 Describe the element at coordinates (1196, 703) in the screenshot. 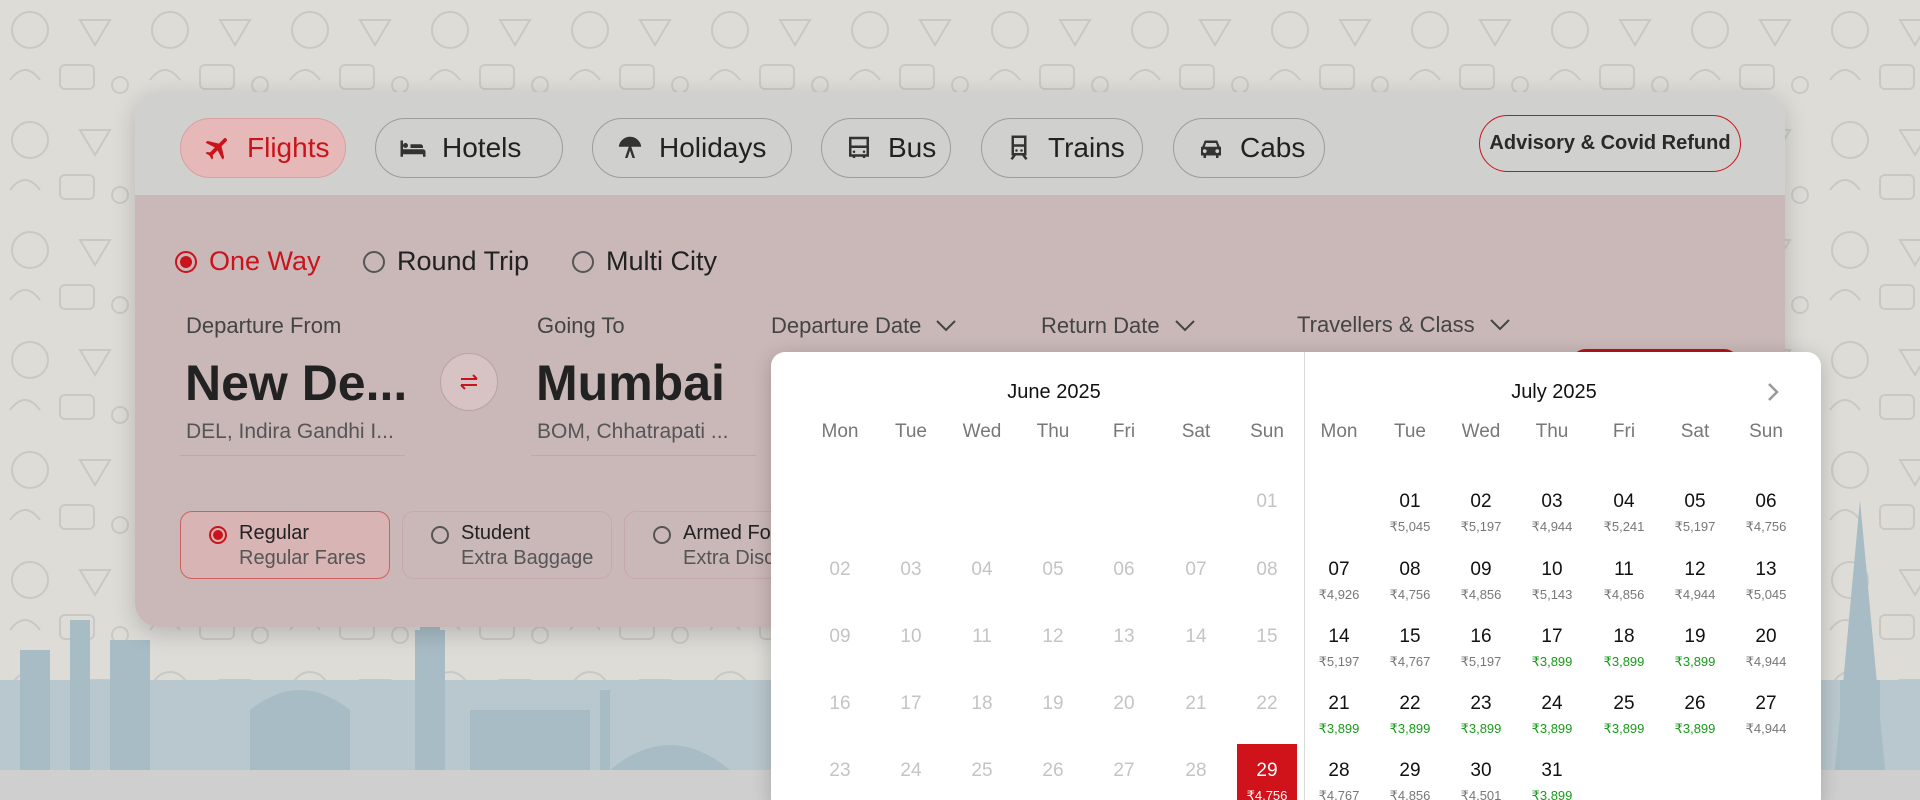

I see `day-number: 21` at that location.